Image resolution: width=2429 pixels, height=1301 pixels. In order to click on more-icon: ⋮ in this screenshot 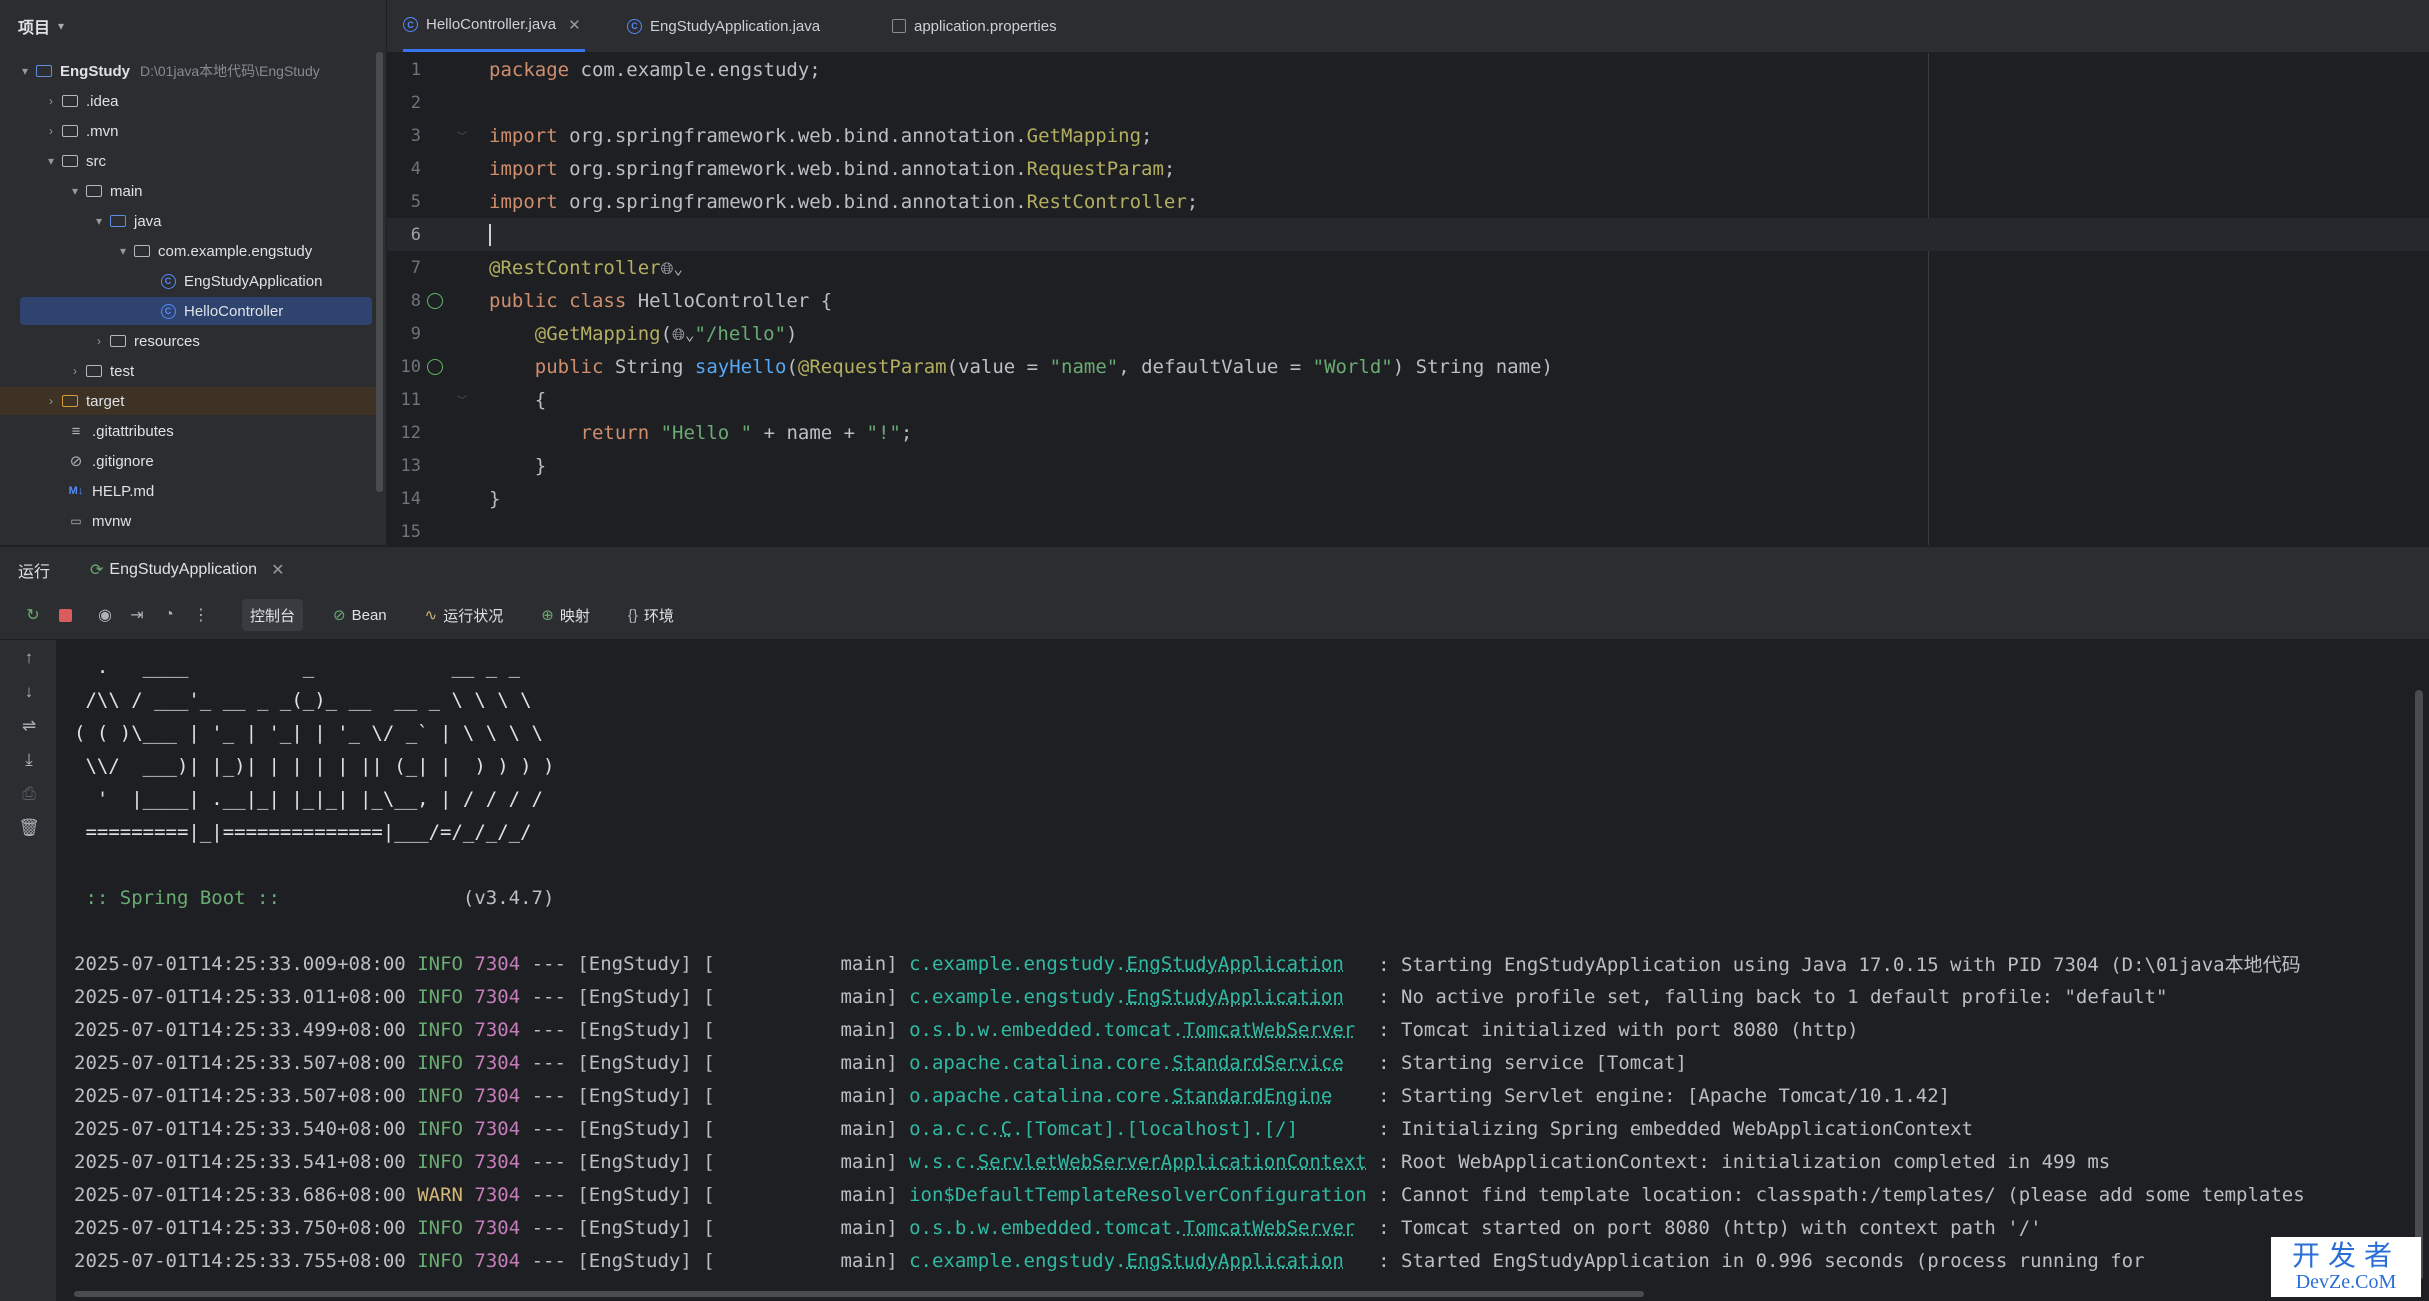, I will do `click(201, 615)`.